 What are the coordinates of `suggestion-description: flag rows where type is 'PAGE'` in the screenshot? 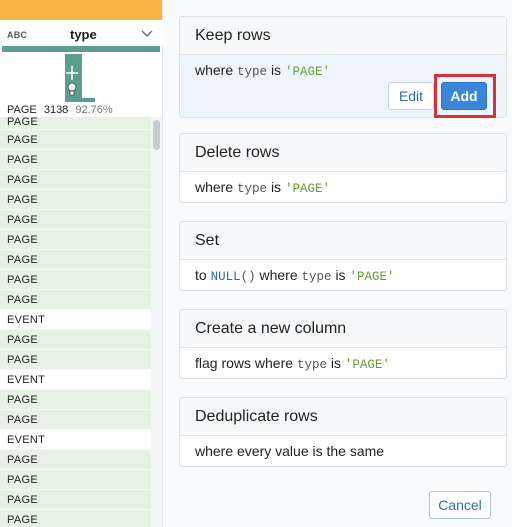 It's located at (343, 363).